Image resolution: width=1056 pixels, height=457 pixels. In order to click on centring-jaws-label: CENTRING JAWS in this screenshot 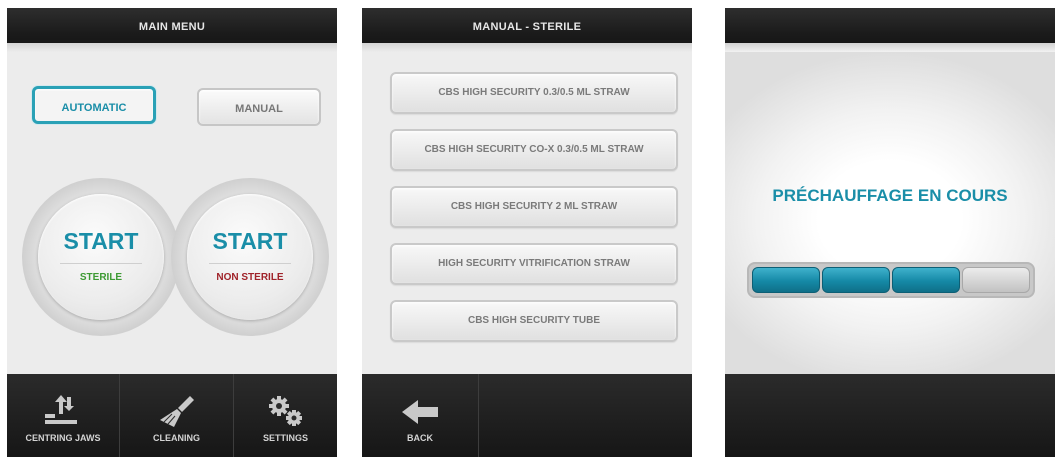, I will do `click(63, 438)`.